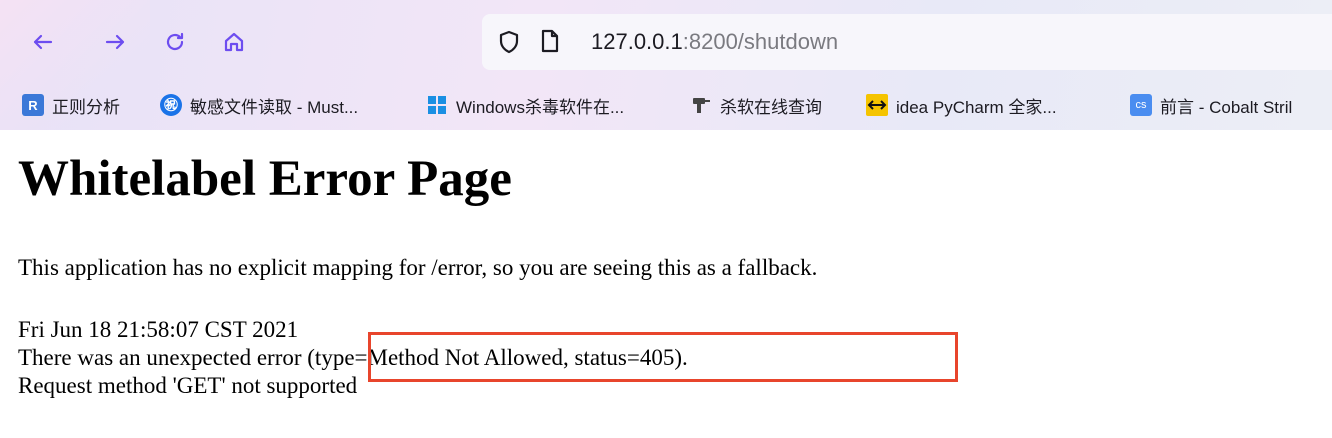 The image size is (1332, 438). I want to click on home-button, so click(234, 42).